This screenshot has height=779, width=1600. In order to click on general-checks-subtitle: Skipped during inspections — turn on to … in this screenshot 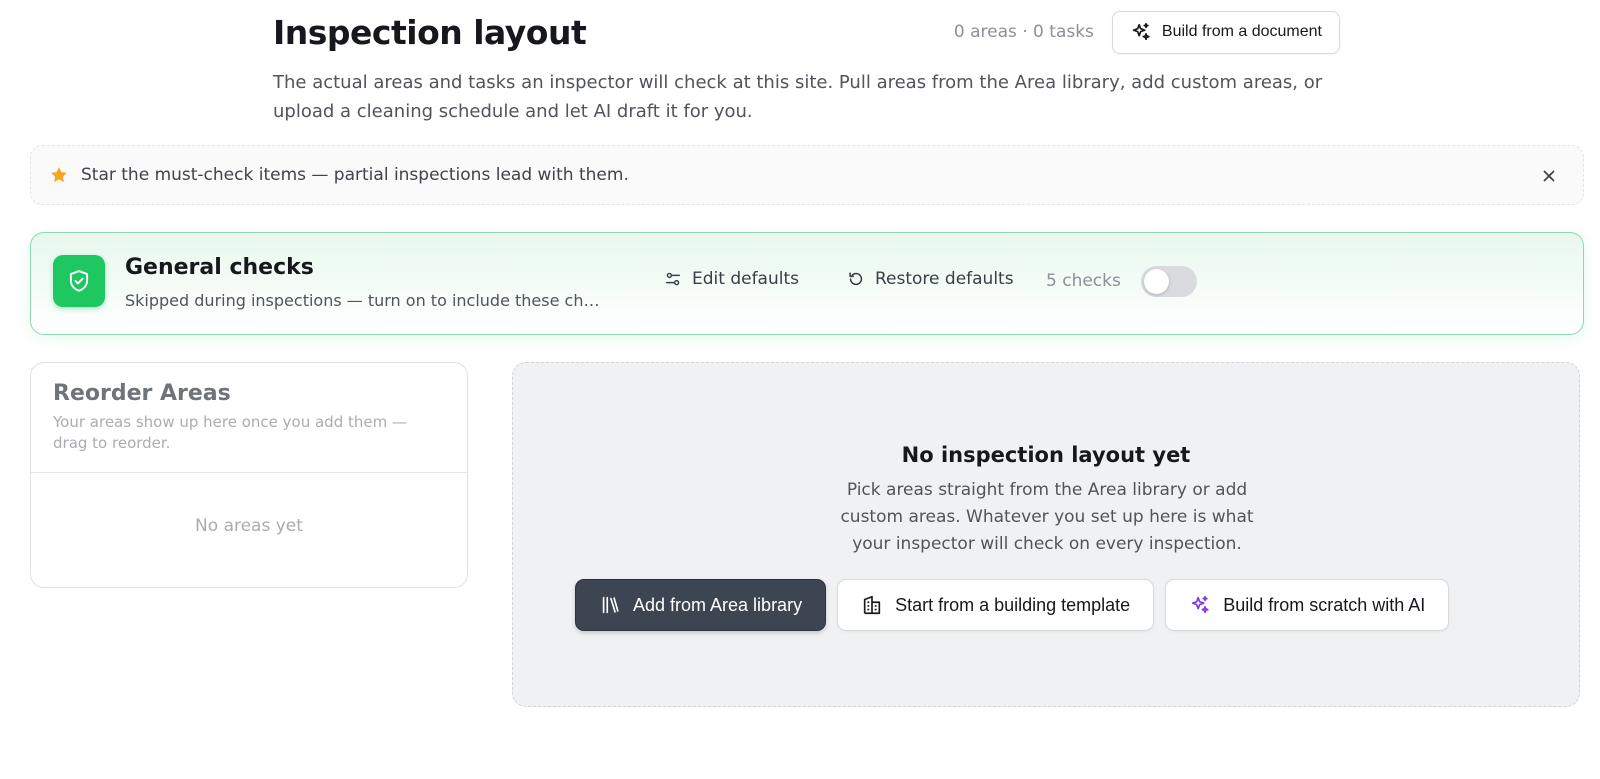, I will do `click(365, 300)`.